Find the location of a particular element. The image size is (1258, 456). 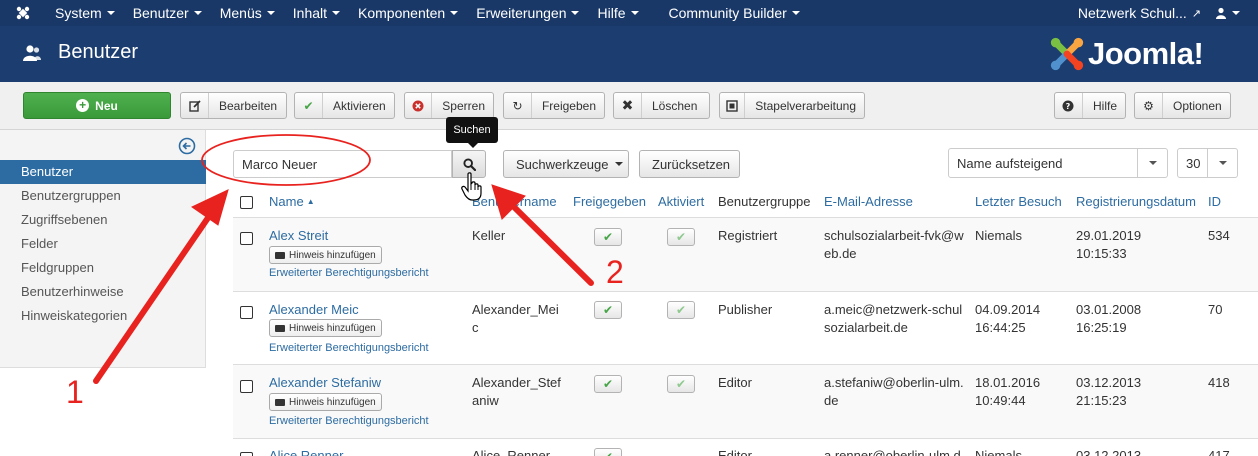

username-cell: Keller is located at coordinates (489, 235).